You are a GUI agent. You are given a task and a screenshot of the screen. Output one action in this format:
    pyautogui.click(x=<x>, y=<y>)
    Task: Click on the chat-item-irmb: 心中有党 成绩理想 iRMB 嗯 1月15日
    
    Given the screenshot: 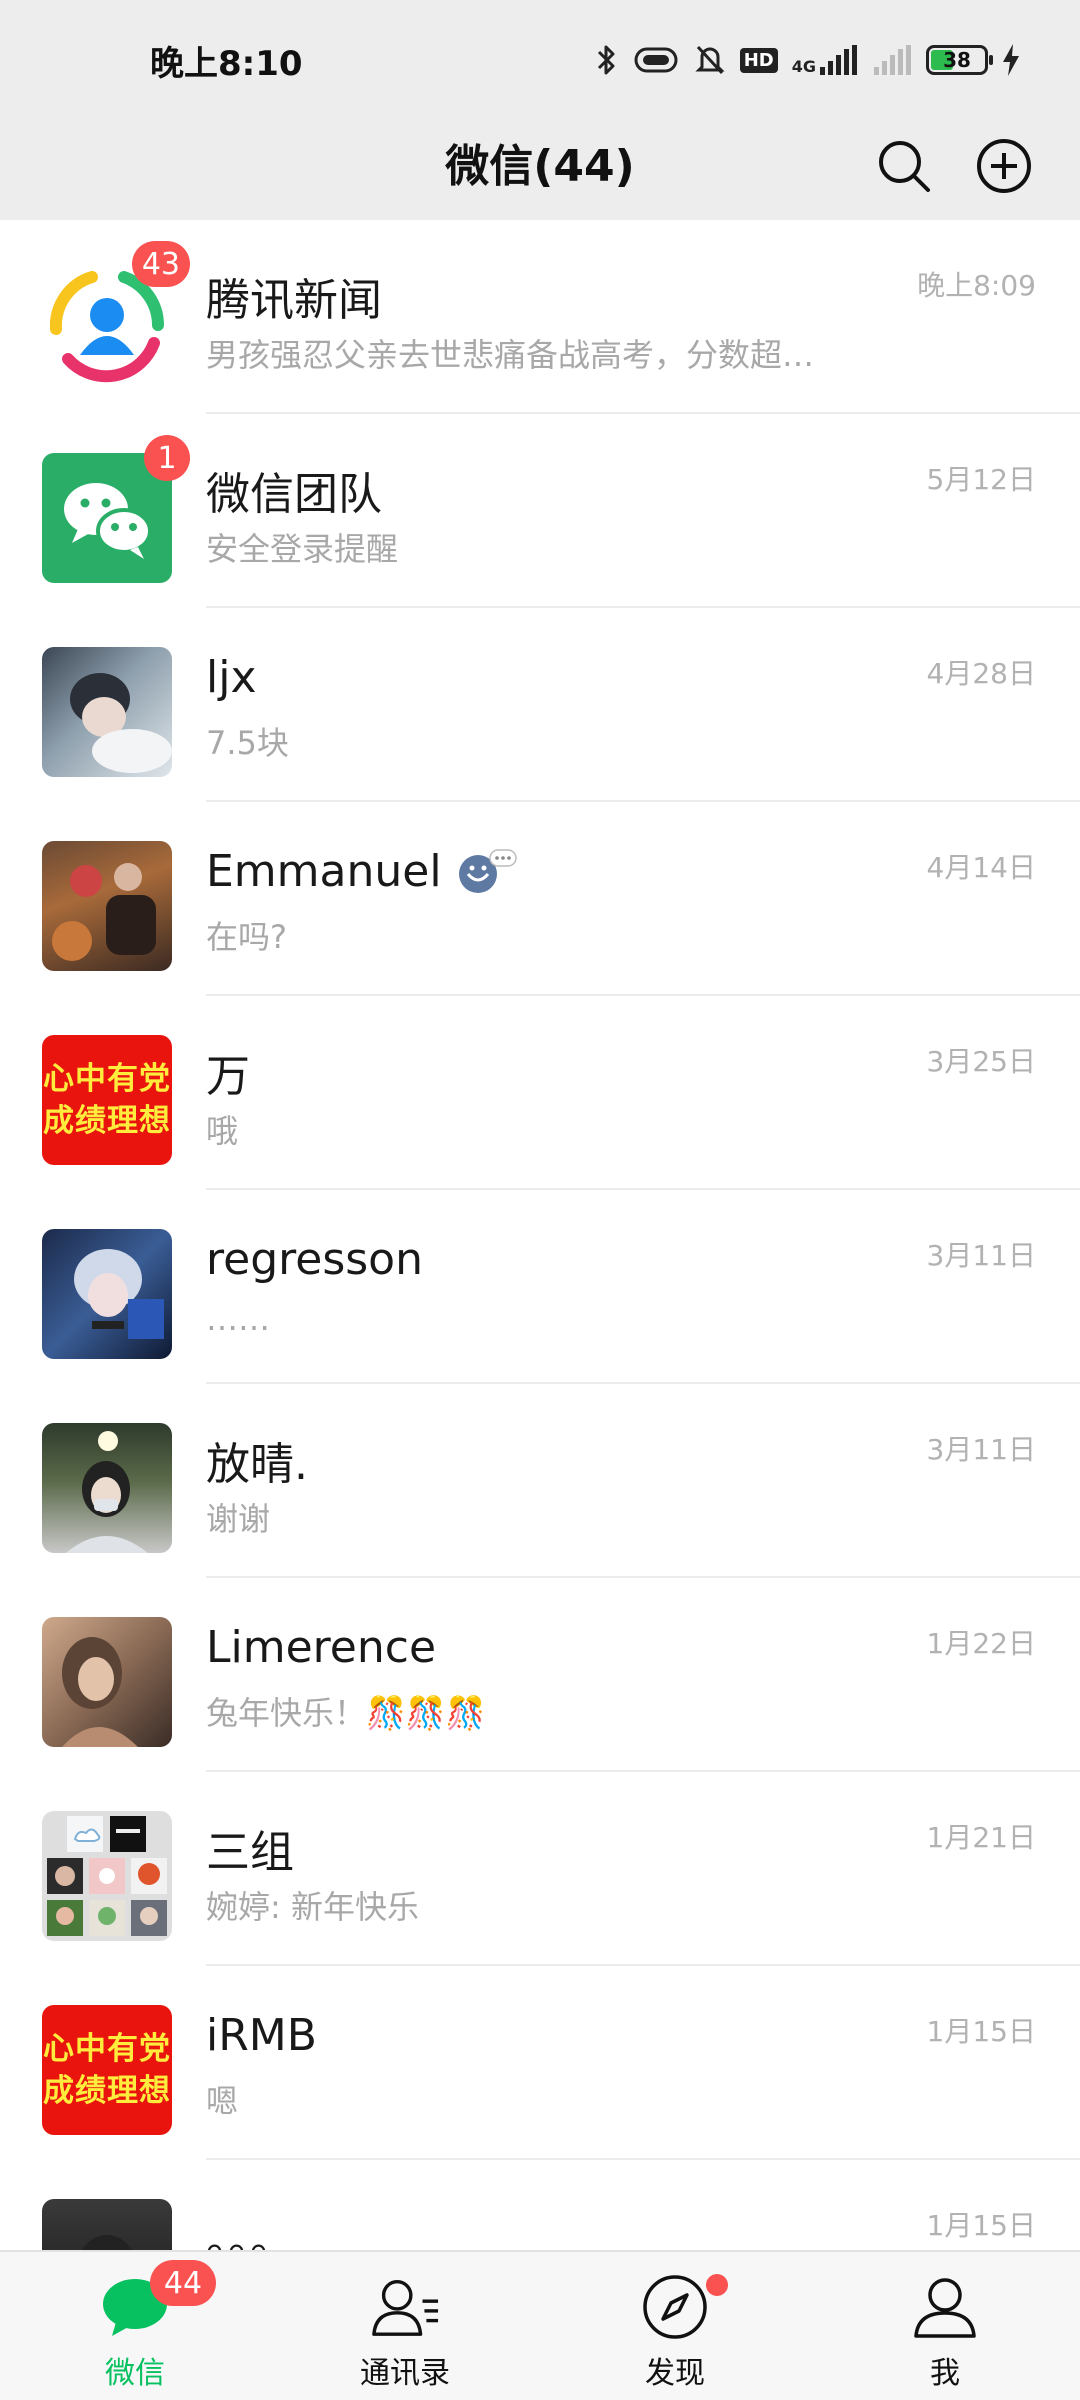 What is the action you would take?
    pyautogui.click(x=540, y=2063)
    